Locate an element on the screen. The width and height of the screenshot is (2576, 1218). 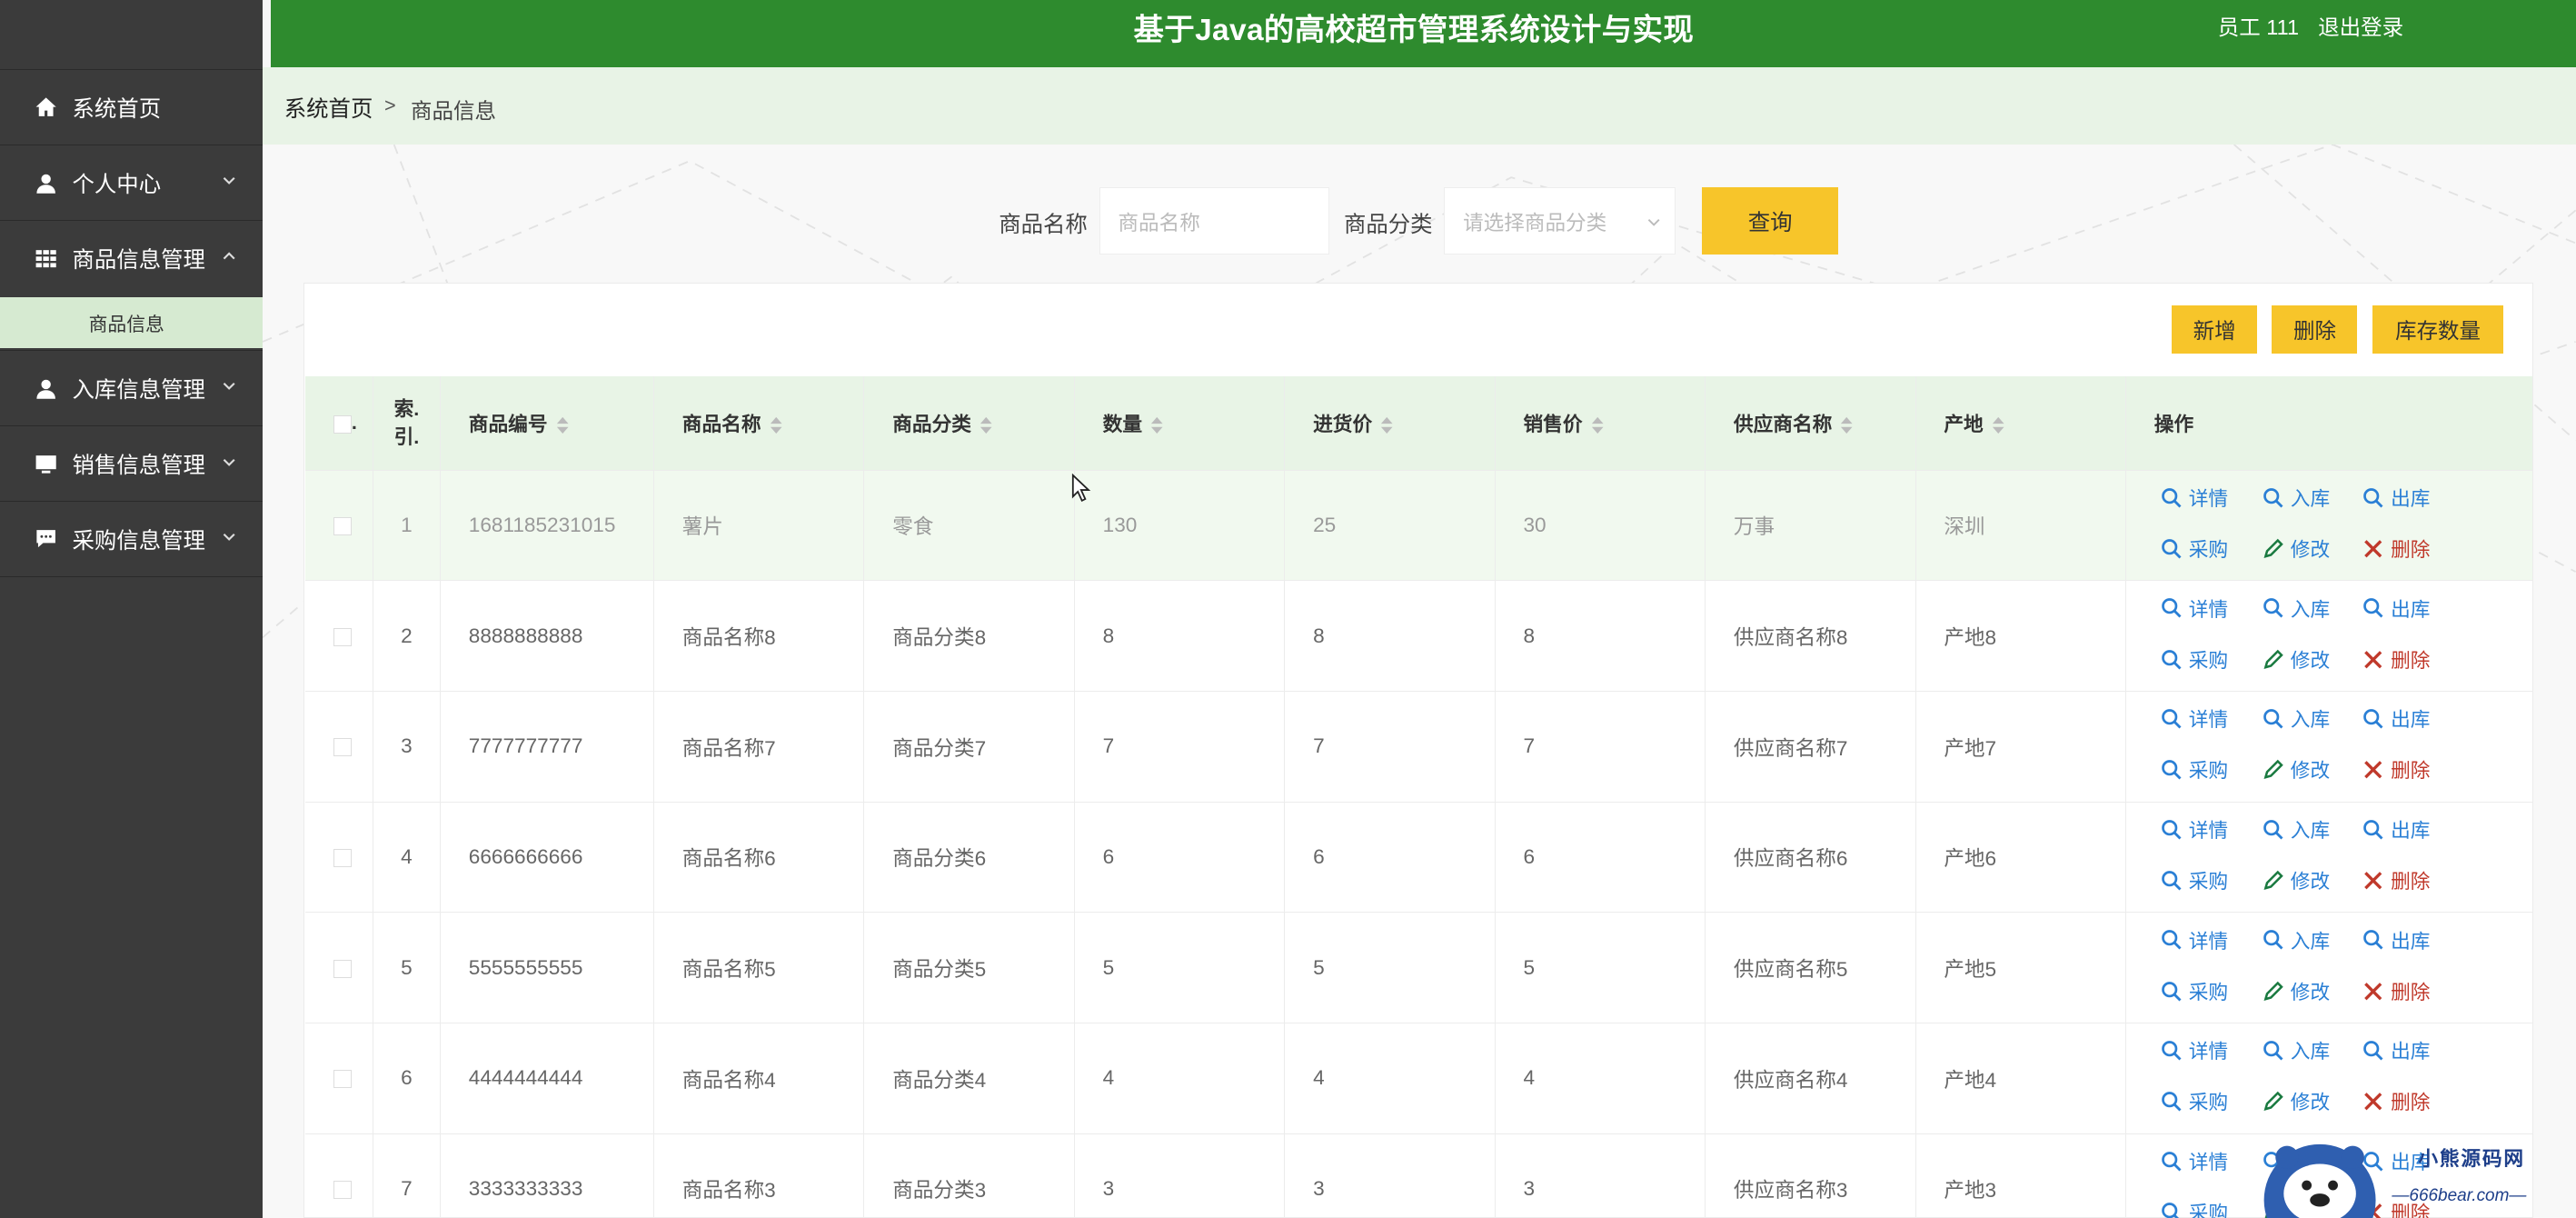
header-code: 商品编号 is located at coordinates (547, 423).